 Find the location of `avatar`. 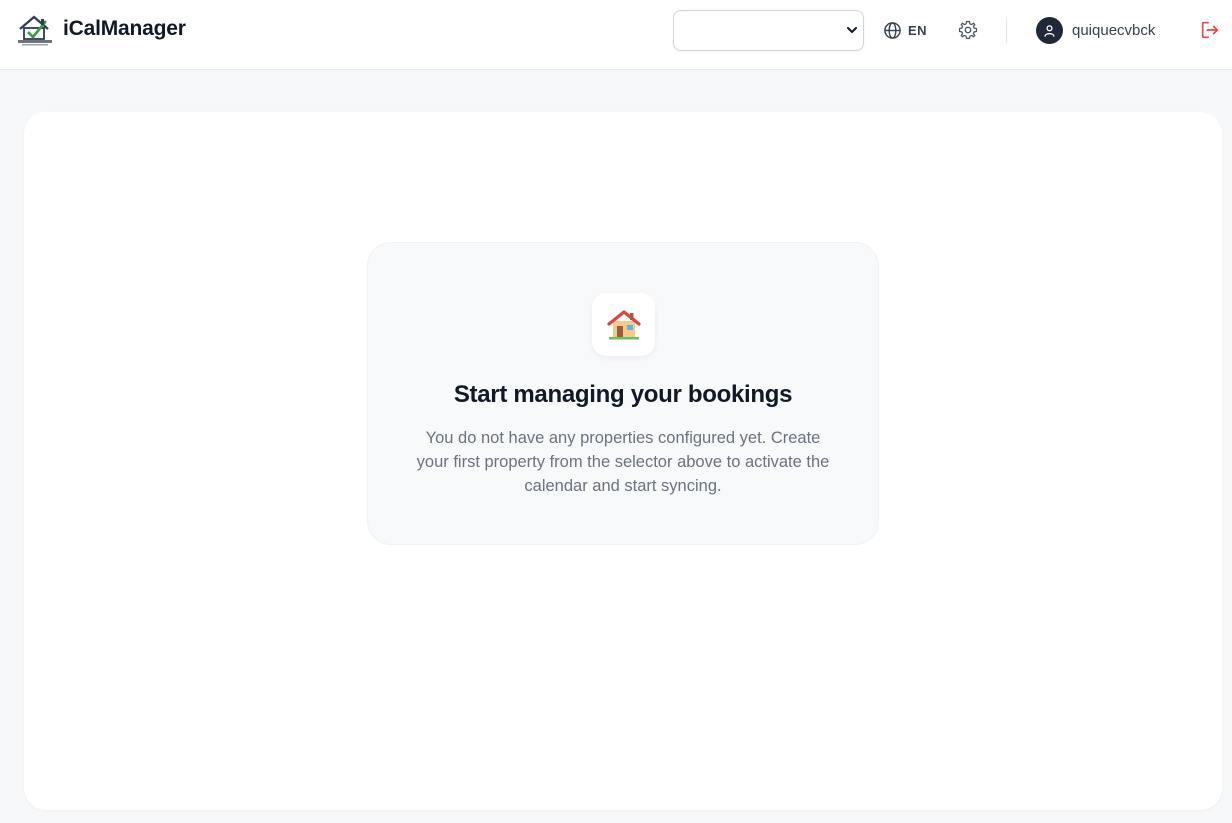

avatar is located at coordinates (1049, 30).